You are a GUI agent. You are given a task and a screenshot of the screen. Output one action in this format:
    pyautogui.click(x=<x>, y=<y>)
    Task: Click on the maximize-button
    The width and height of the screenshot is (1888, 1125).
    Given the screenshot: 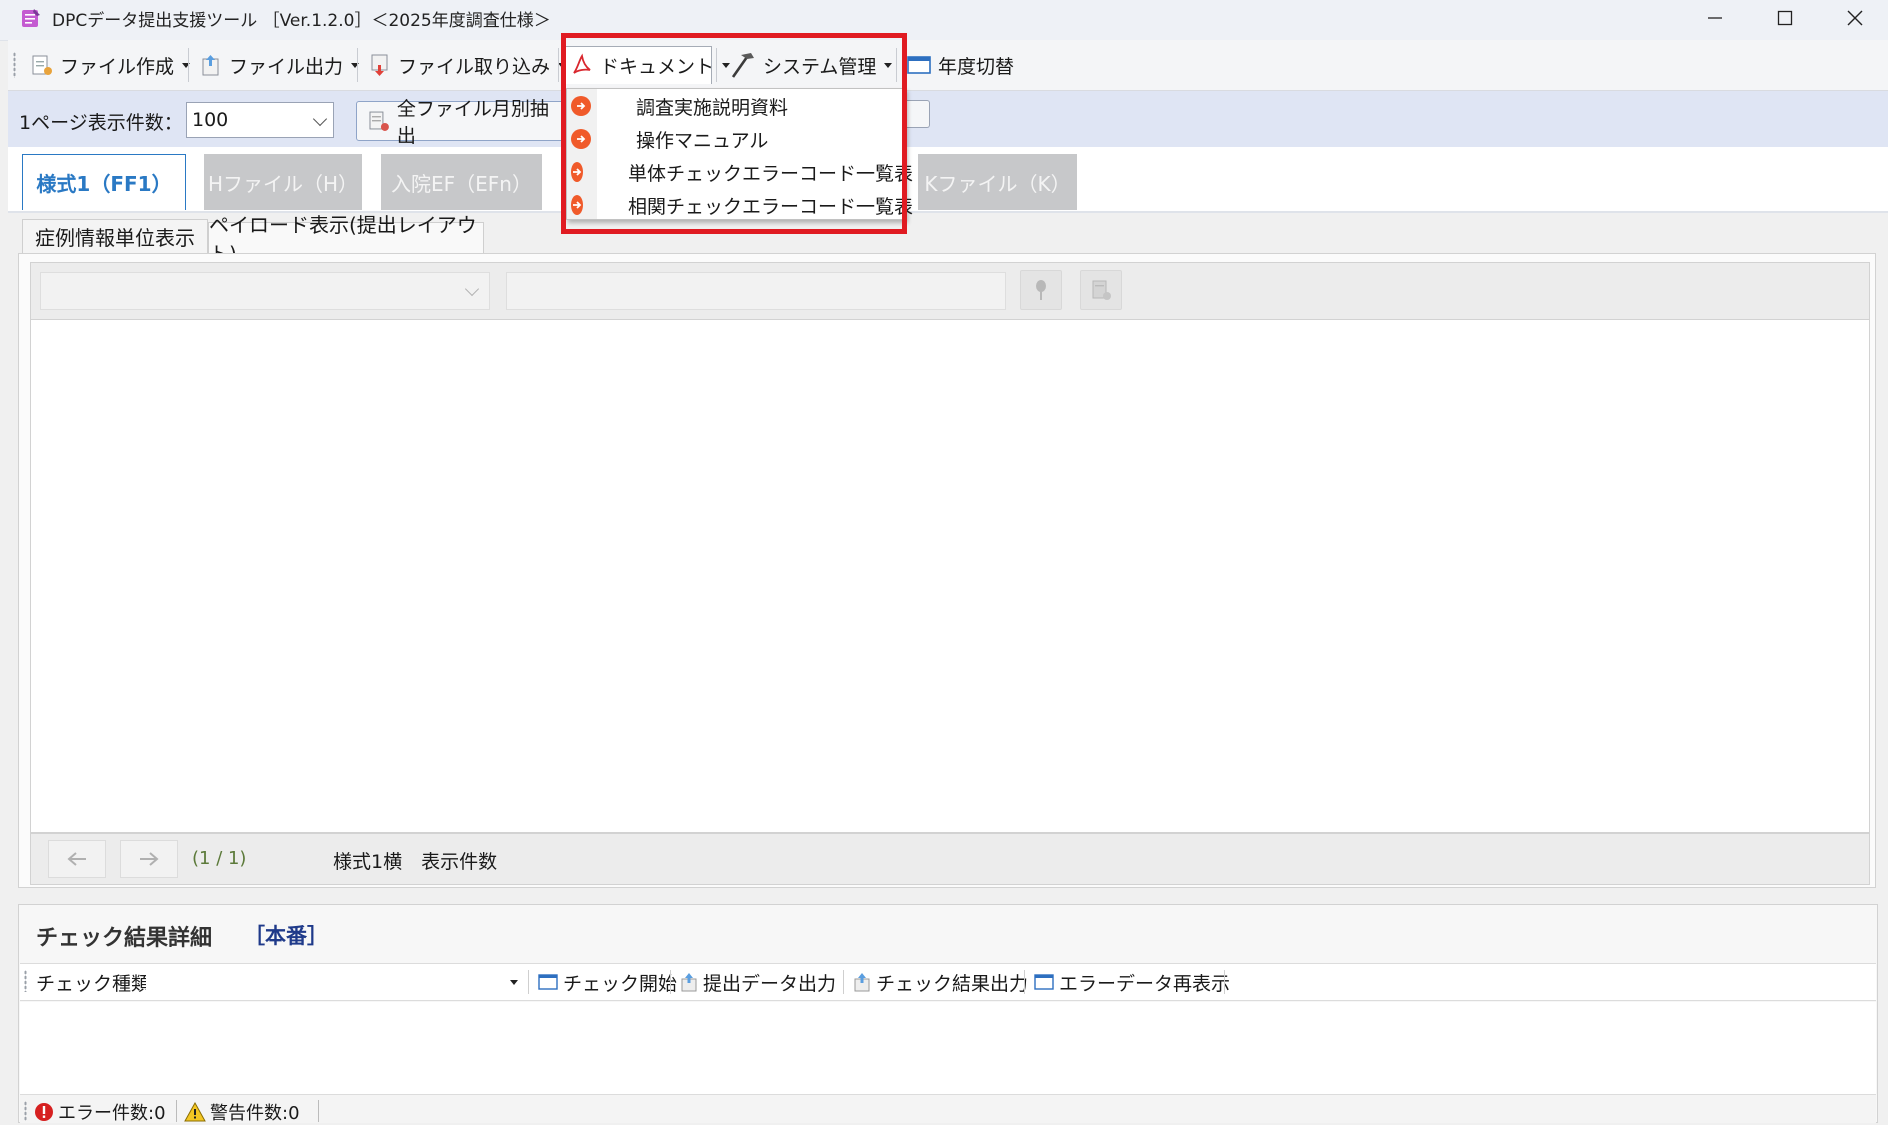 What is the action you would take?
    pyautogui.click(x=1785, y=18)
    